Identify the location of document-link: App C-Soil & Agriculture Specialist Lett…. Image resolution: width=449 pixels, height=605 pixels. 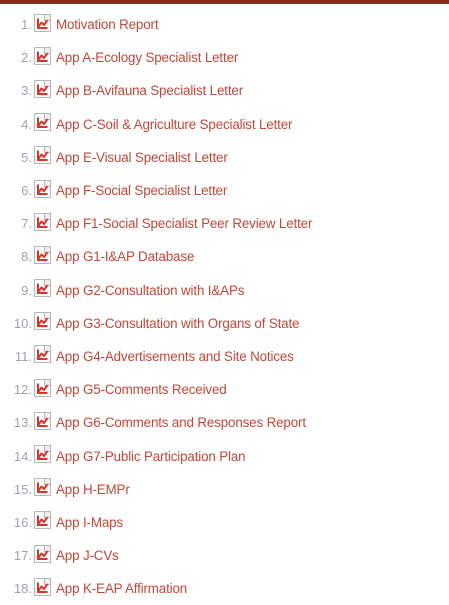
(174, 124).